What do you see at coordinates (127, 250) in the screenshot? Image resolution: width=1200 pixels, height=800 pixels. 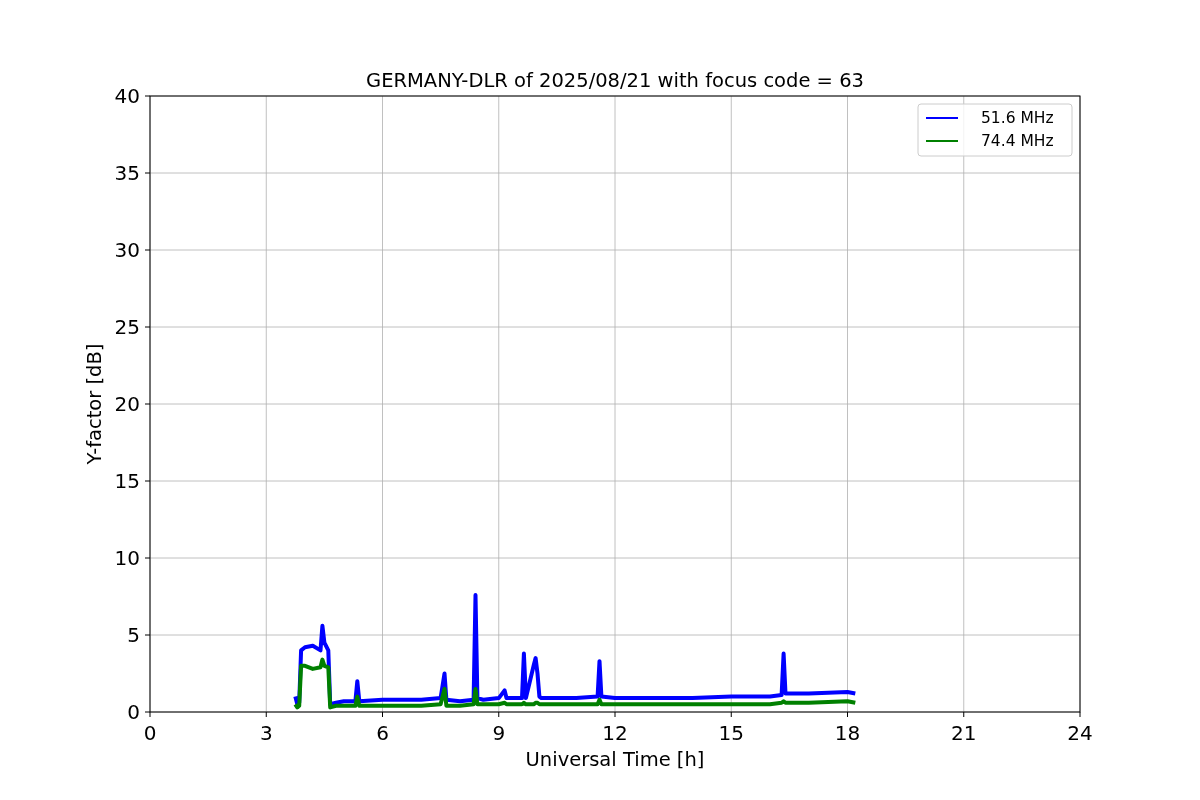 I see `tick-label: 30` at bounding box center [127, 250].